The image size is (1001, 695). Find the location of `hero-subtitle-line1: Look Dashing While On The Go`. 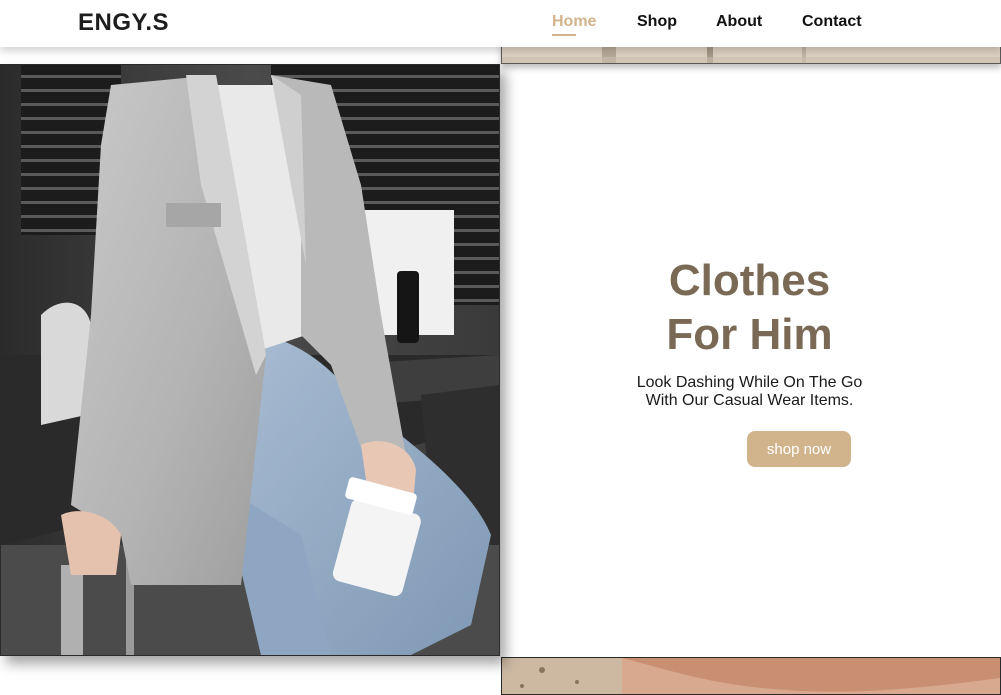

hero-subtitle-line1: Look Dashing While On The Go is located at coordinates (749, 382).